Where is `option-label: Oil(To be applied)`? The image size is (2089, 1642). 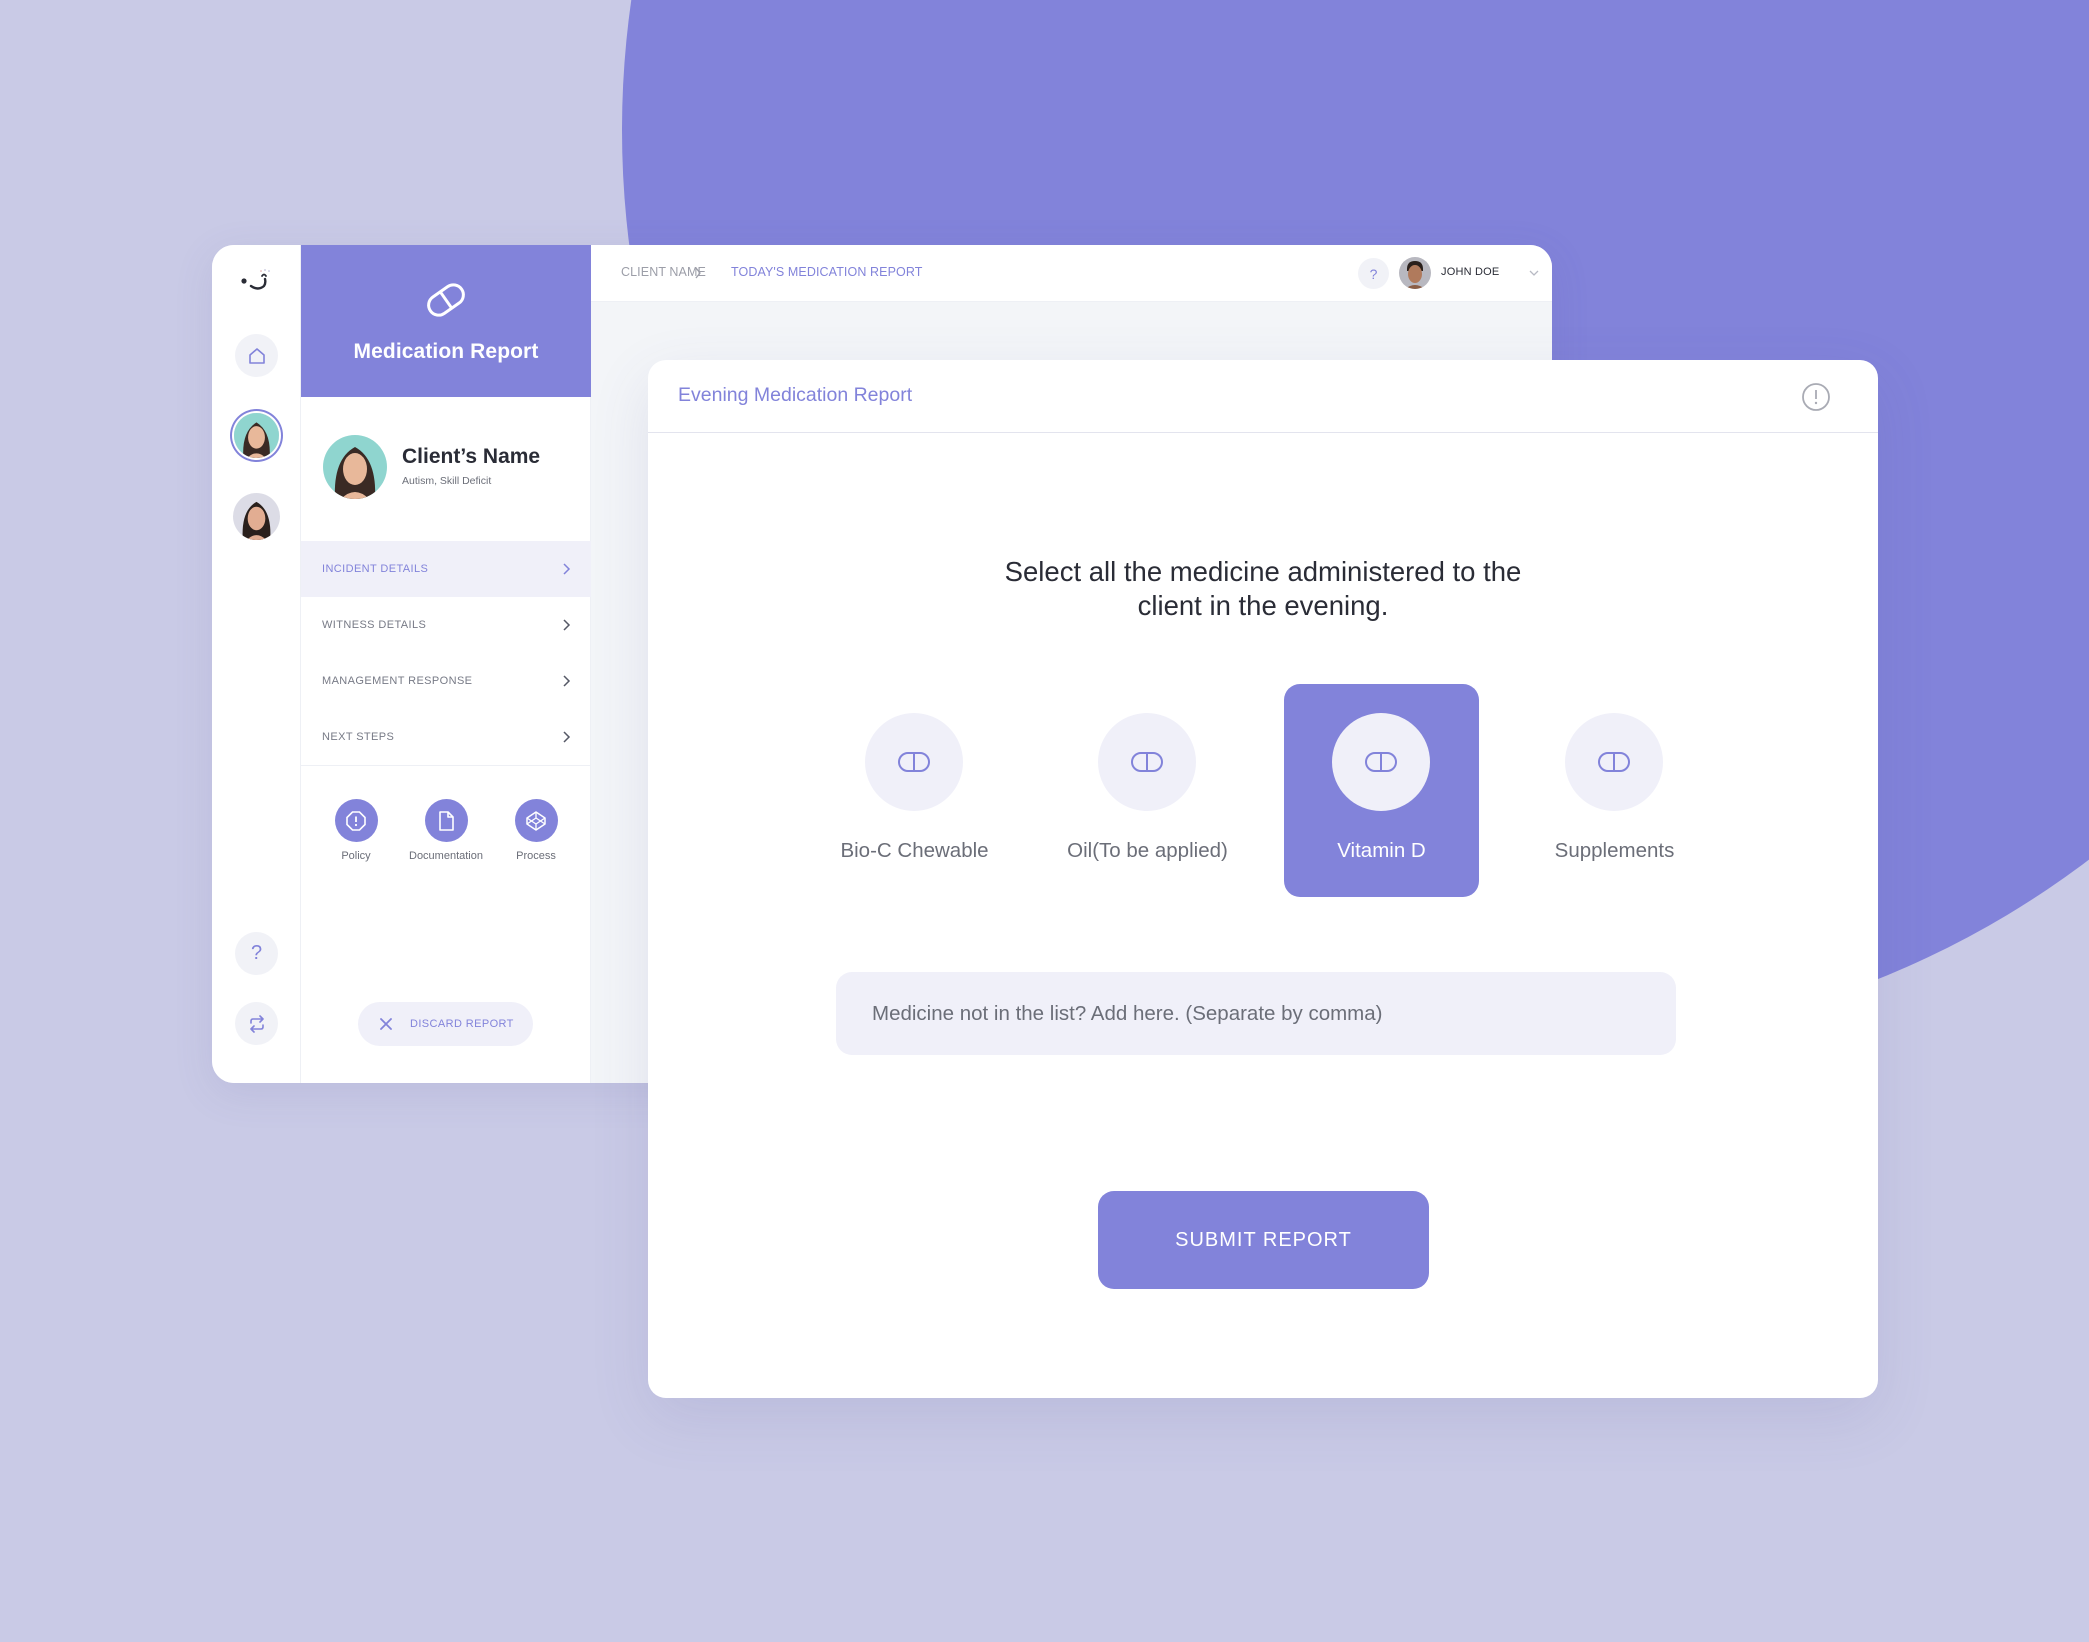
option-label: Oil(To be applied) is located at coordinates (1147, 850).